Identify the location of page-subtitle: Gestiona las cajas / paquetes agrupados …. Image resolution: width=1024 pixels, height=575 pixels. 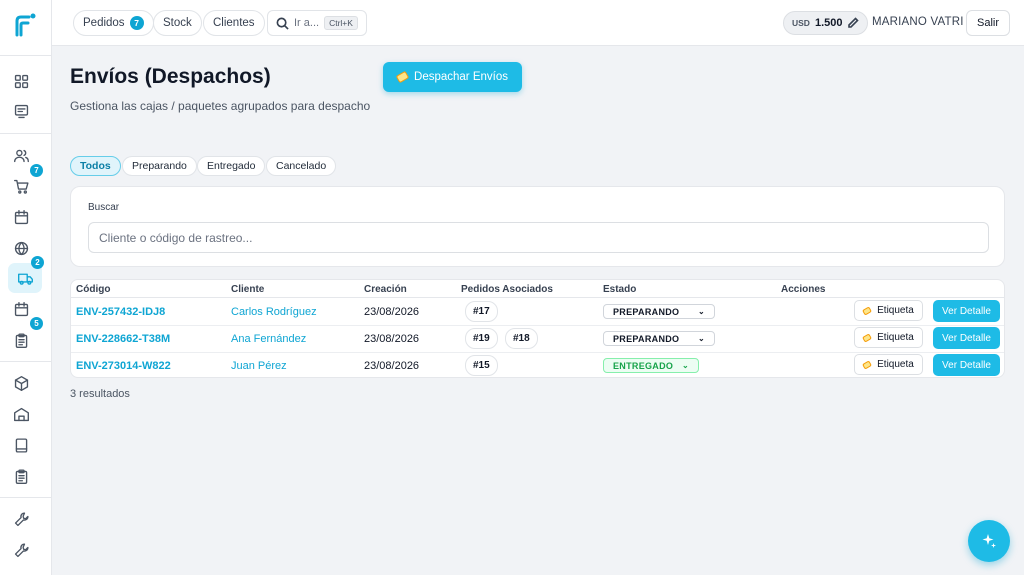
(220, 106).